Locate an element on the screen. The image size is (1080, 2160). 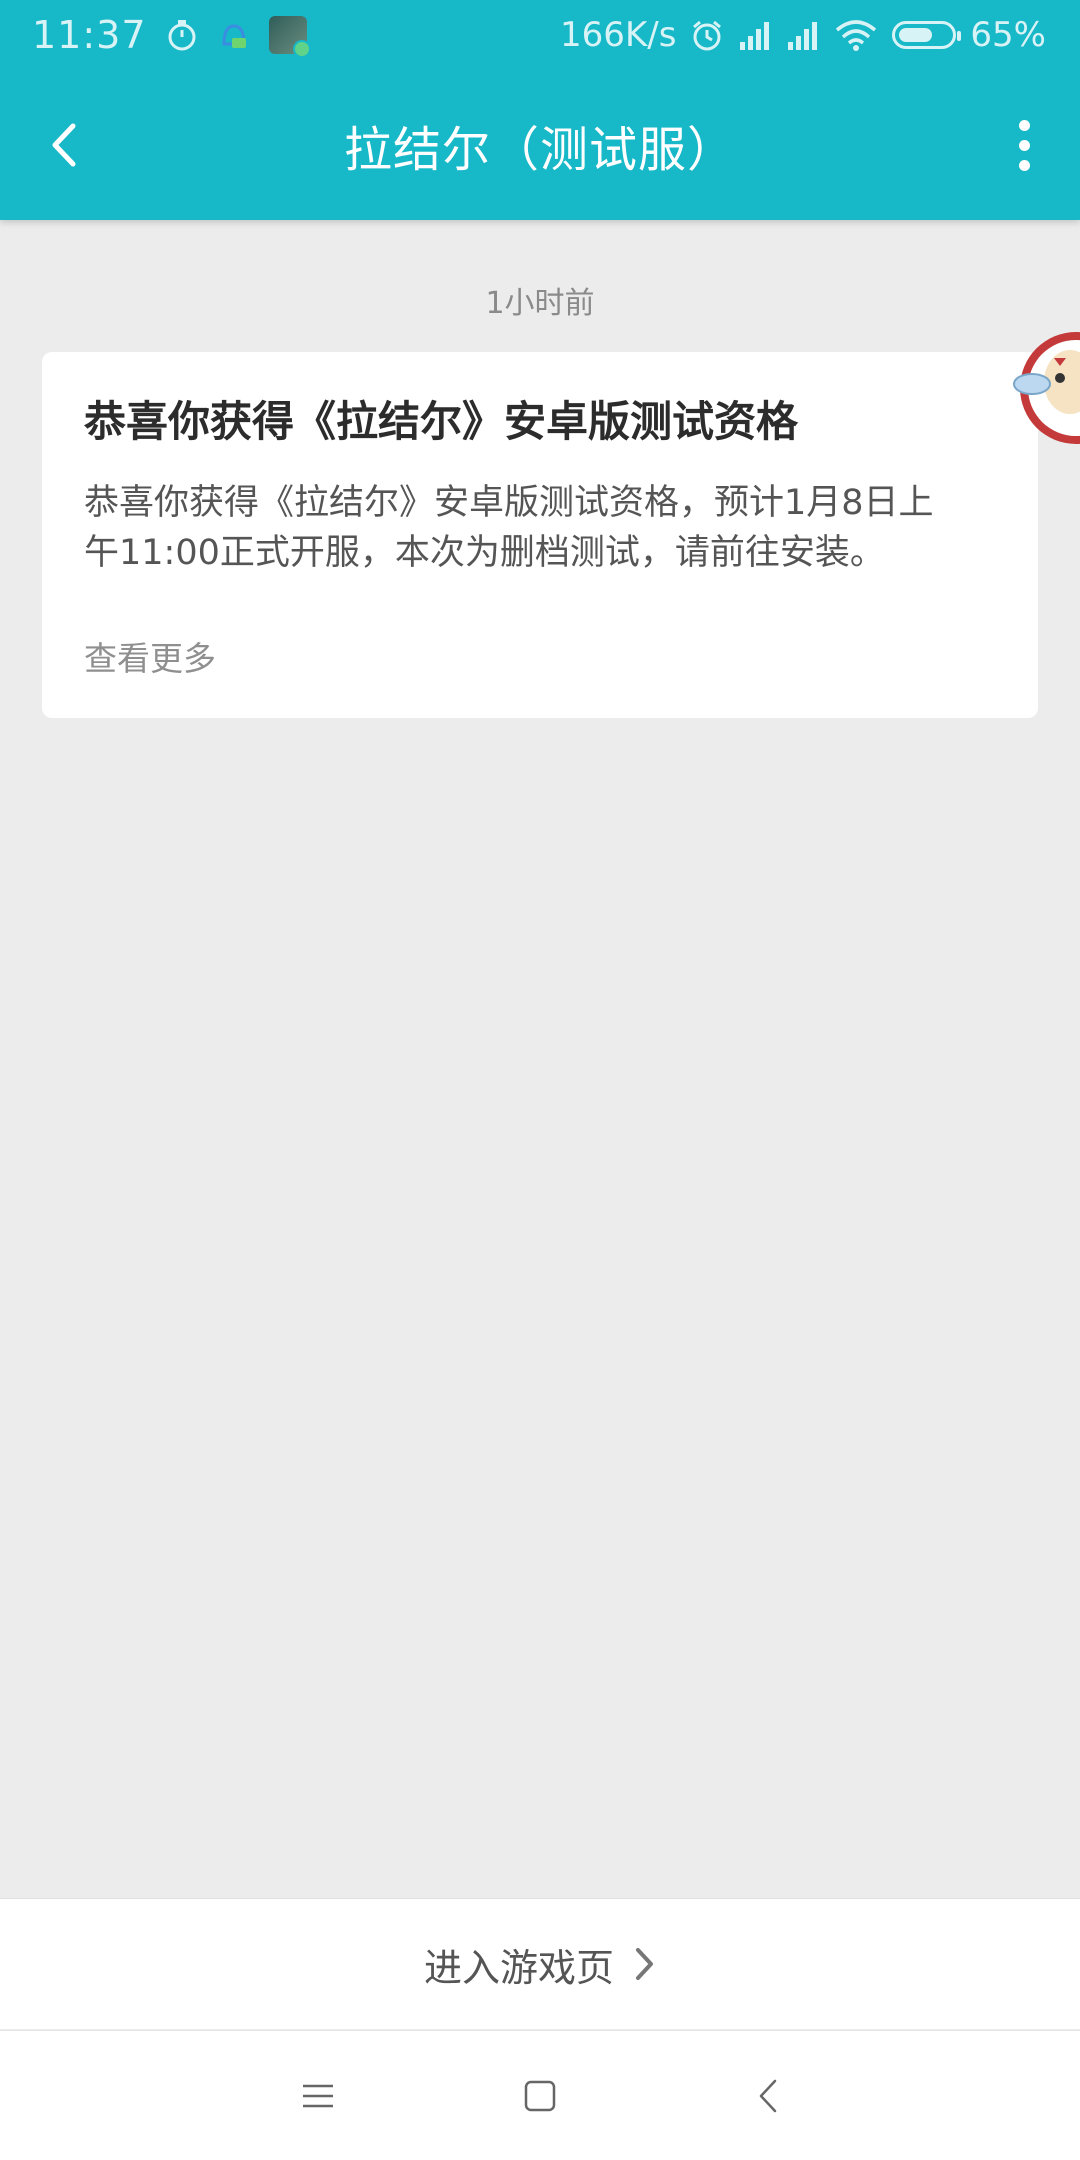
wifi-icon is located at coordinates (856, 35).